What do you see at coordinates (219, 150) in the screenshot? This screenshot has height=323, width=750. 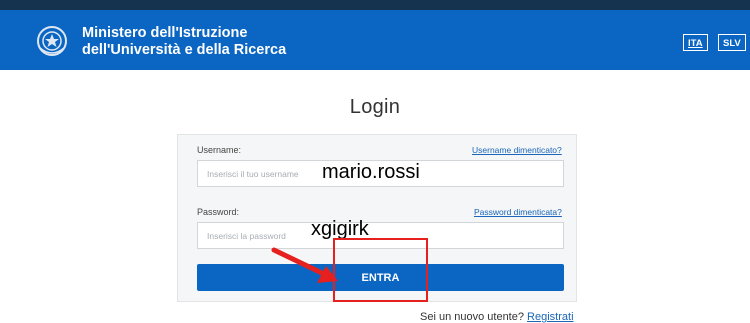 I see `username-label: Username:` at bounding box center [219, 150].